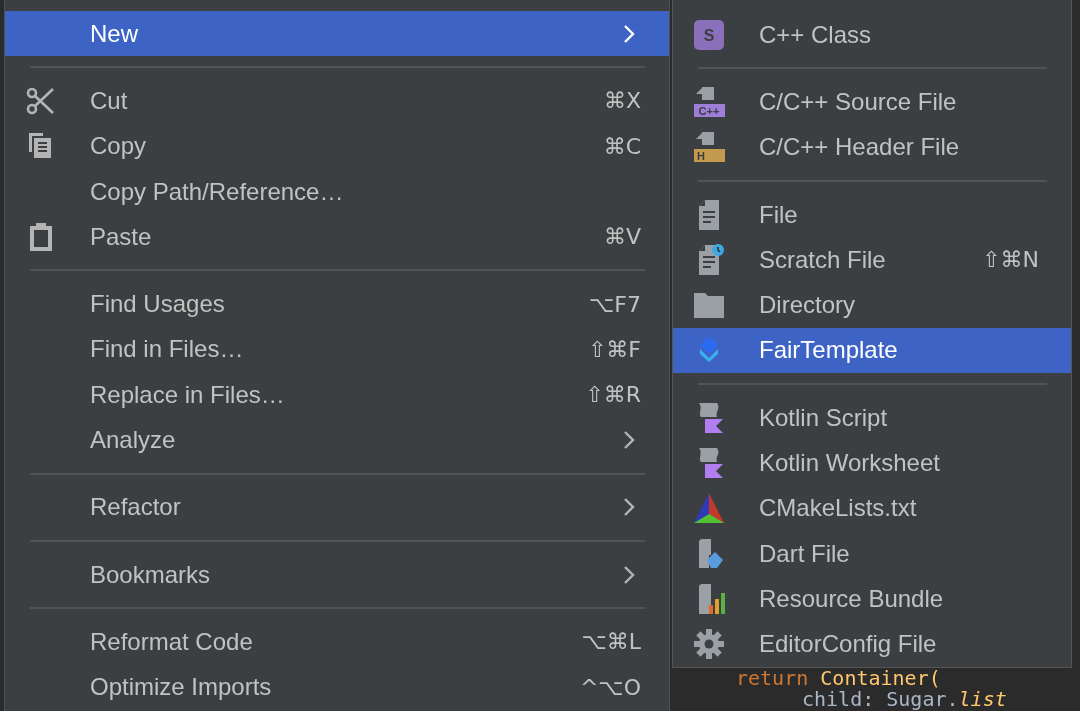  Describe the element at coordinates (150, 574) in the screenshot. I see `menu-item-label: Bookmarks` at that location.